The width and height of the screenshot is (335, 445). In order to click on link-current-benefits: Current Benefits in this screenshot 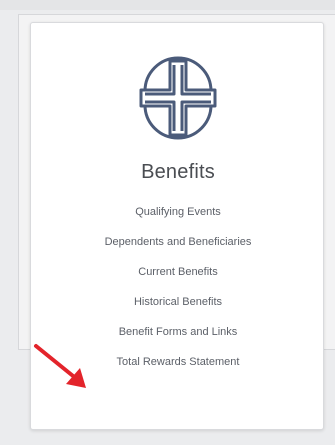, I will do `click(178, 278)`.